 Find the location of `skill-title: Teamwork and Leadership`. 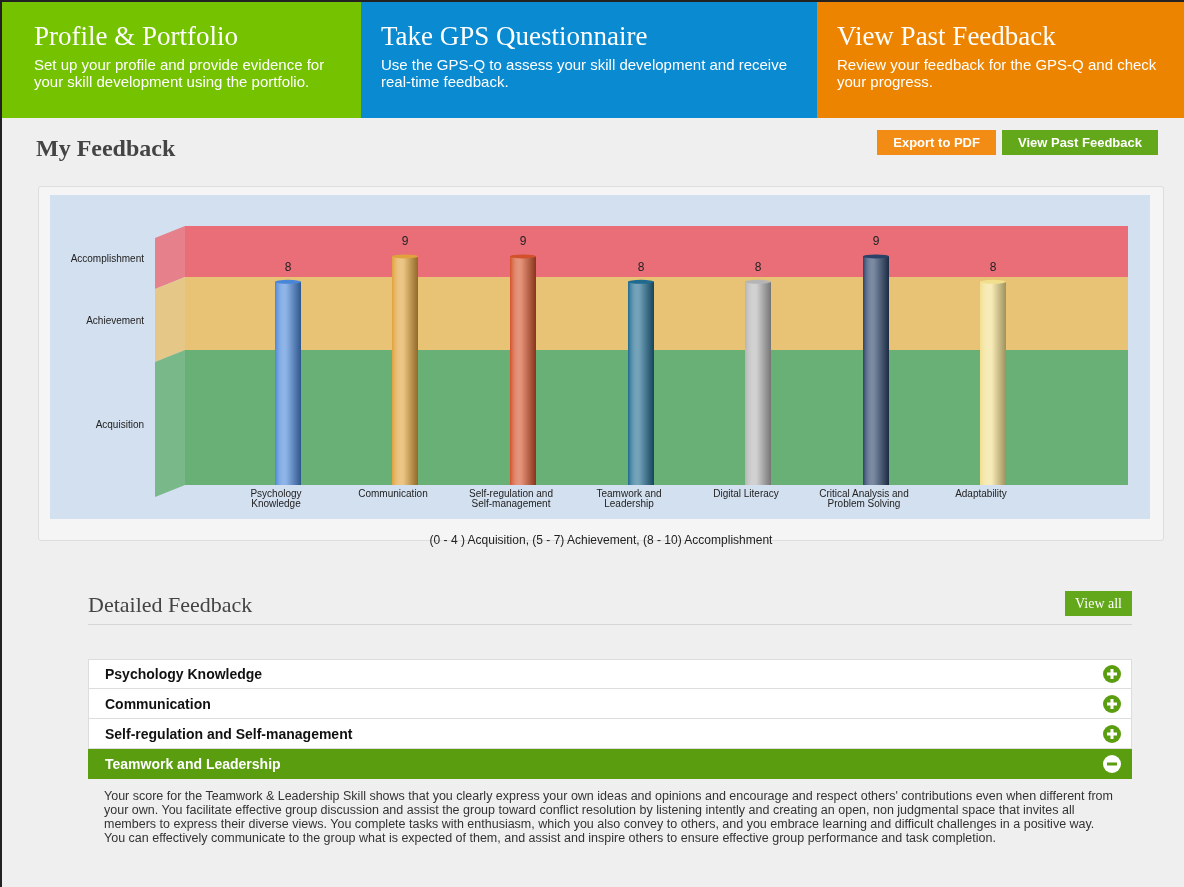

skill-title: Teamwork and Leadership is located at coordinates (193, 763).